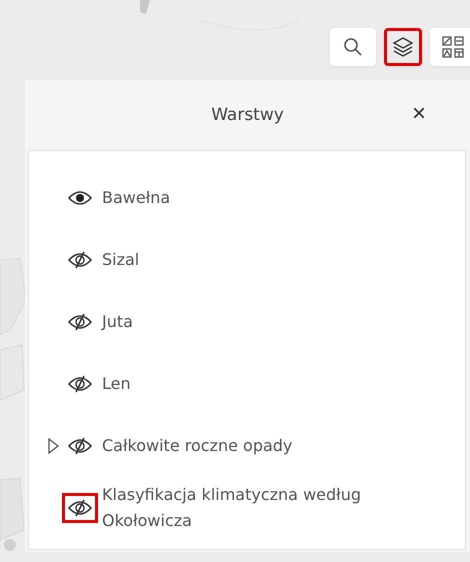 This screenshot has height=562, width=470. I want to click on panel-title: Warstwy, so click(247, 115).